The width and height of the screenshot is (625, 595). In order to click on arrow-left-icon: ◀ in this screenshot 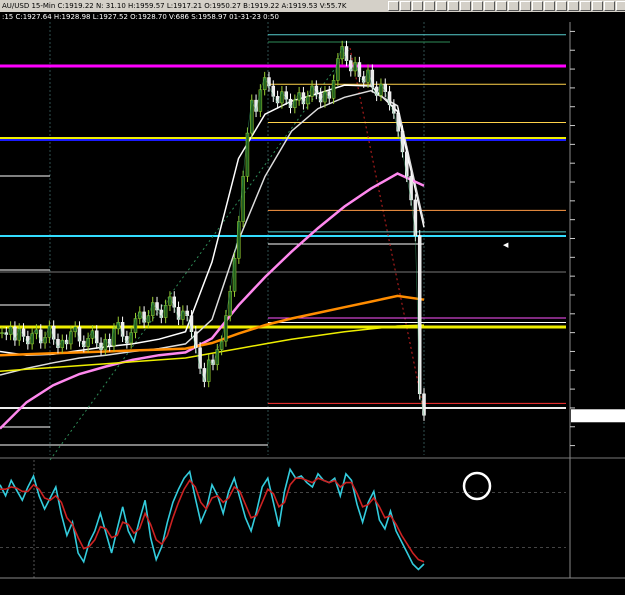, I will do `click(506, 245)`.